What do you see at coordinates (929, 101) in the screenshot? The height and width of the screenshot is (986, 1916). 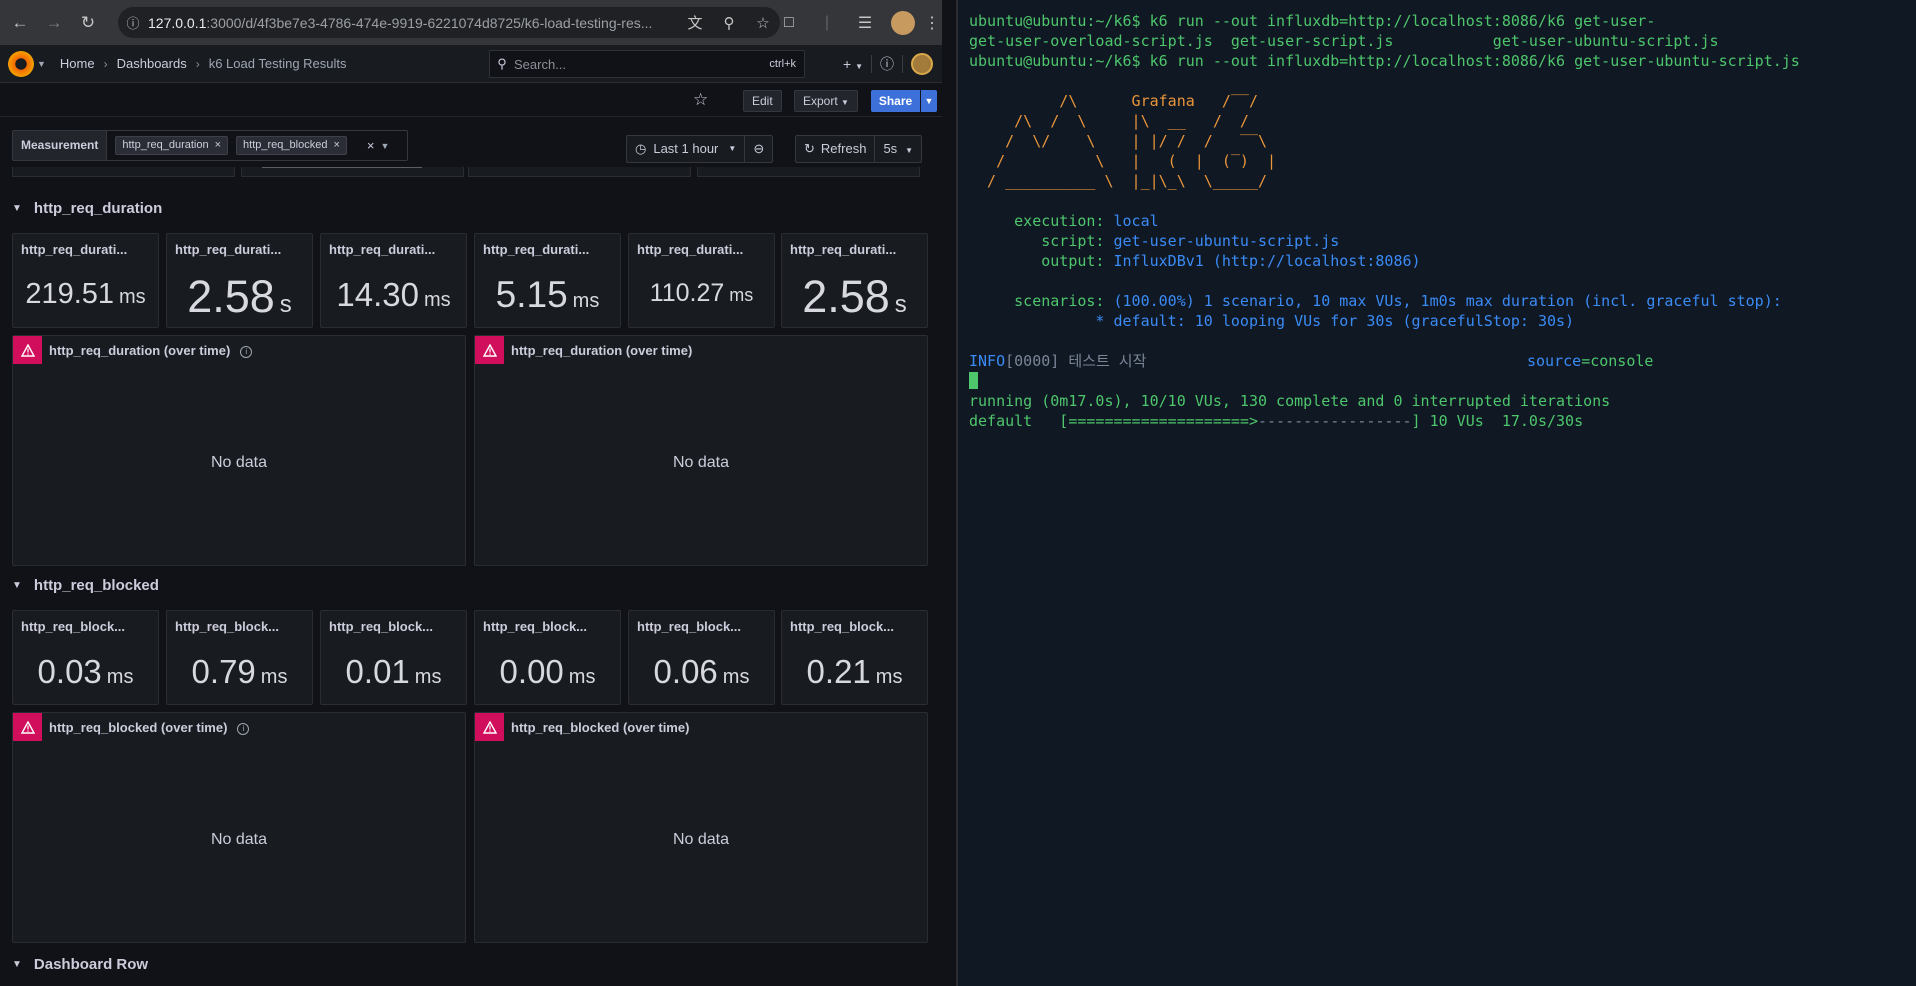 I see `share-dropdown-icon: ▼` at bounding box center [929, 101].